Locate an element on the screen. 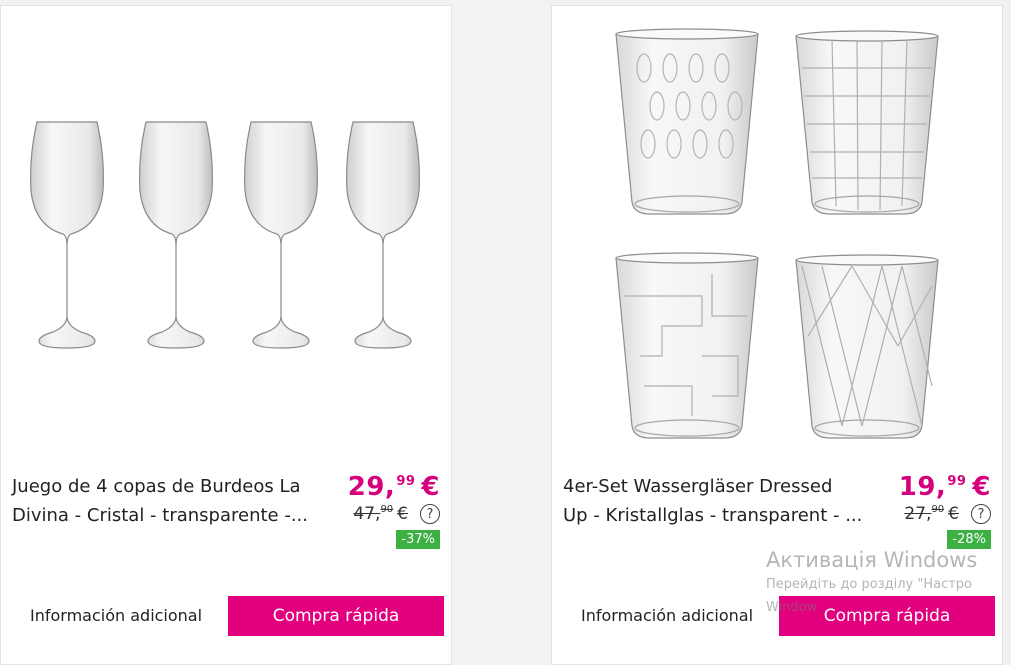 Image resolution: width=1011 pixels, height=665 pixels. current-price: 19, 99 € is located at coordinates (945, 487).